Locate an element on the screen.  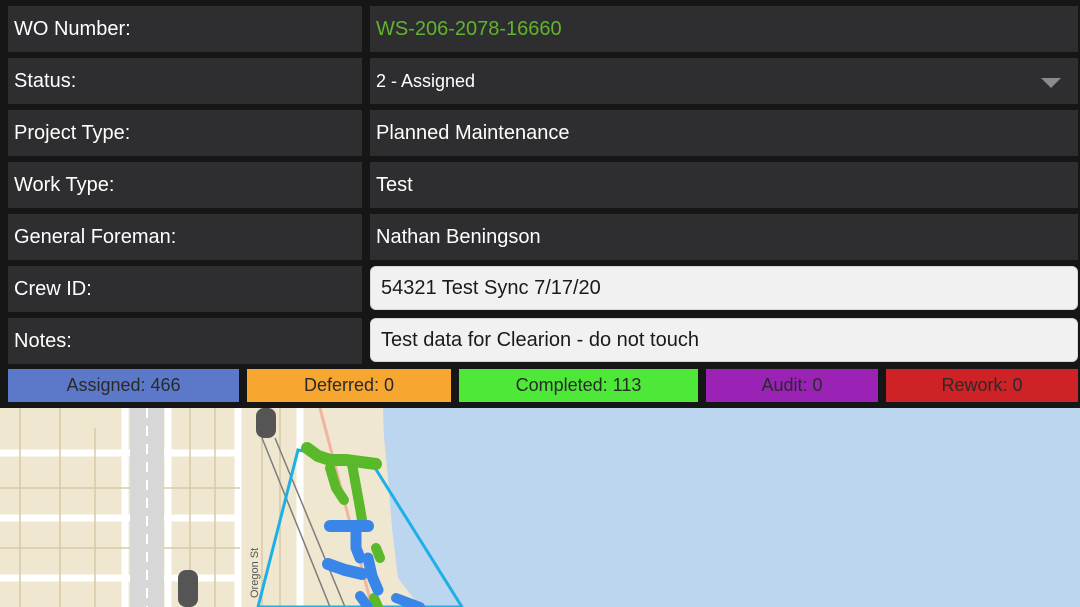
general-foreman-value: Nathan Beningson is located at coordinates (724, 237).